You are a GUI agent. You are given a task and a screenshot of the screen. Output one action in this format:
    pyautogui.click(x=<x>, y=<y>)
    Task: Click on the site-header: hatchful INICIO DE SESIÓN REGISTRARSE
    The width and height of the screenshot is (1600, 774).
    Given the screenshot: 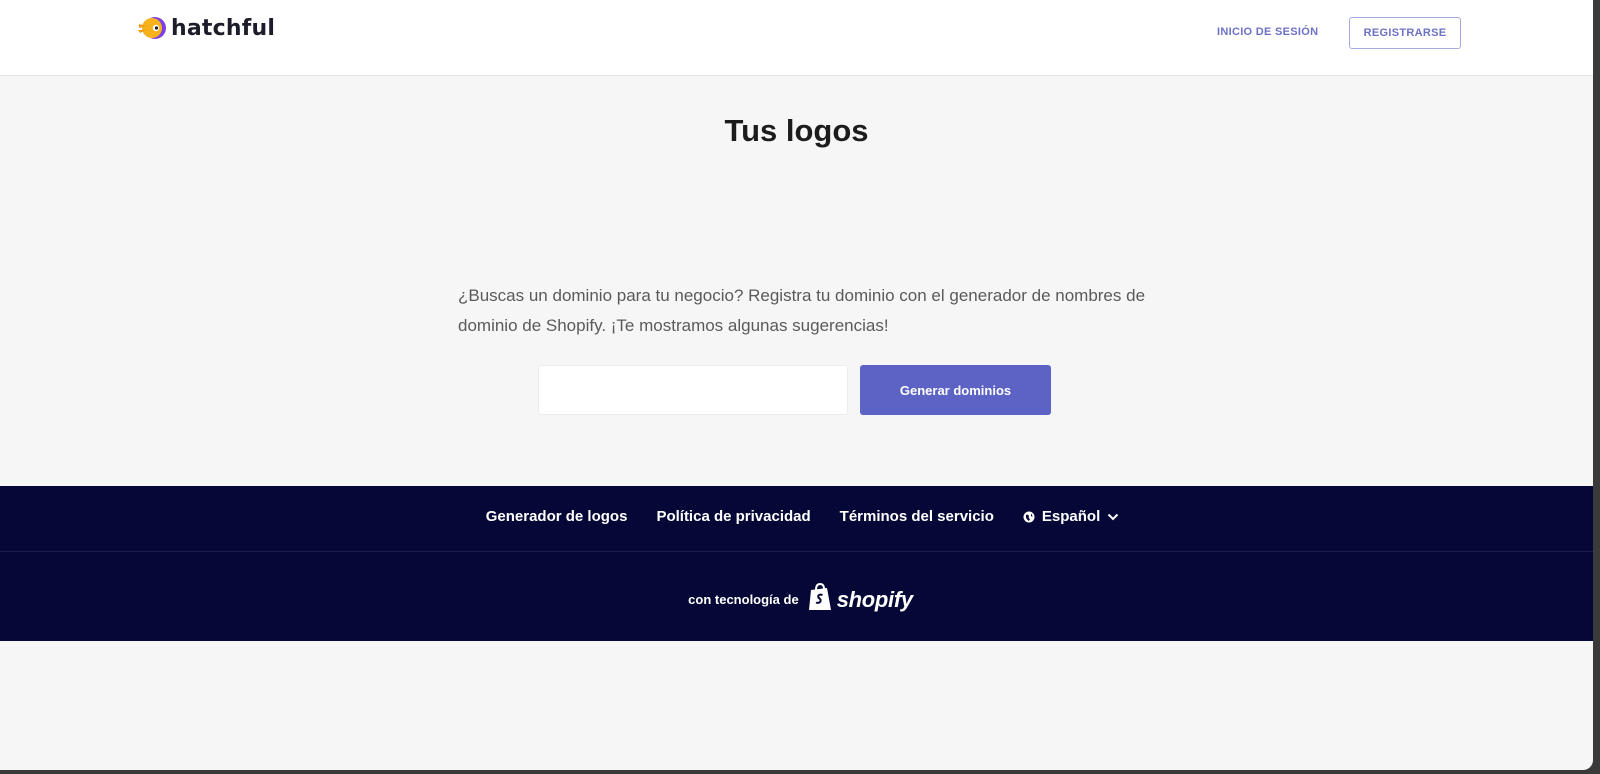 What is the action you would take?
    pyautogui.click(x=796, y=38)
    